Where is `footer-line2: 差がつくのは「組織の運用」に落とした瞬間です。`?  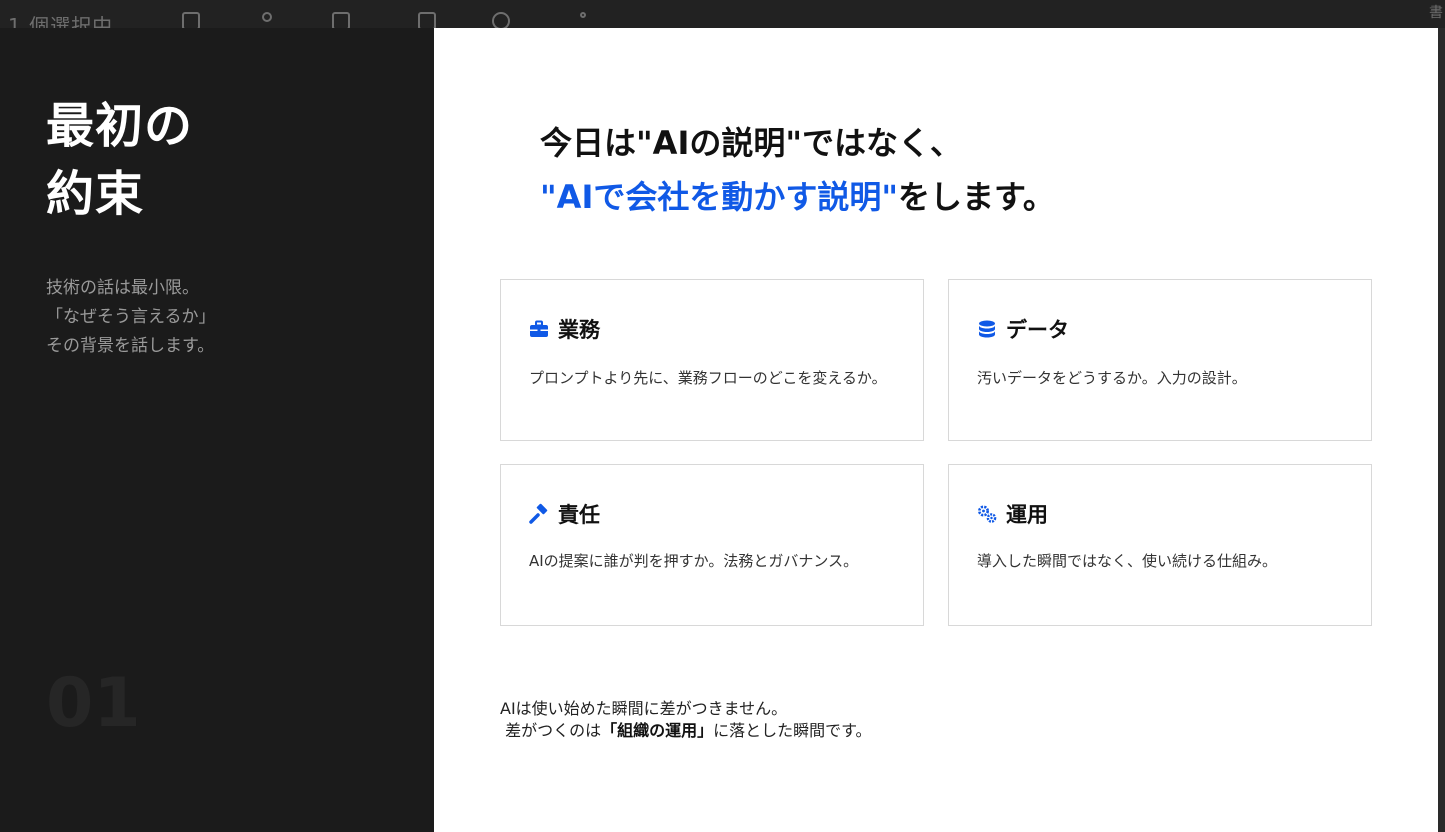
footer-line2: 差がつくのは「組織の運用」に落とした瞬間です。 is located at coordinates (686, 731).